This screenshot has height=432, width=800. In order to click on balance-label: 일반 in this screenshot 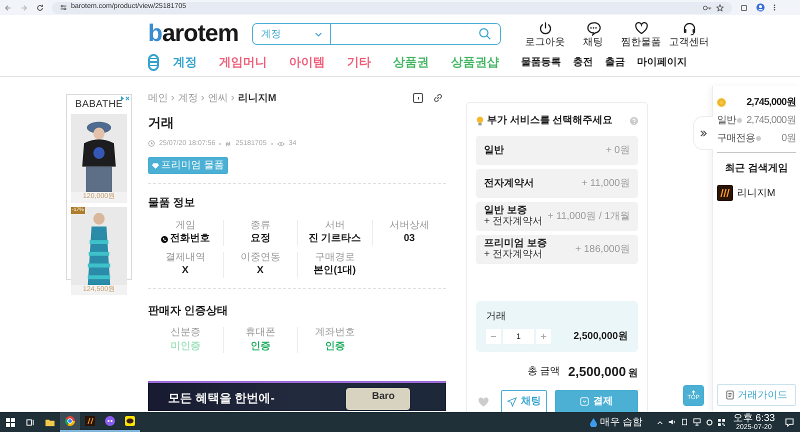, I will do `click(726, 121)`.